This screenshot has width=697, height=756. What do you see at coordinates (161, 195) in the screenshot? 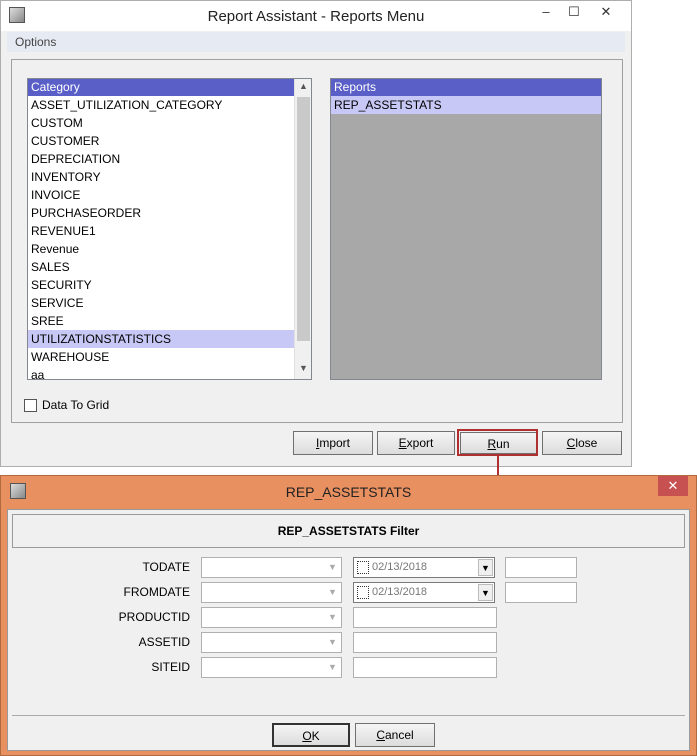
I see `category-item: INVOICE` at bounding box center [161, 195].